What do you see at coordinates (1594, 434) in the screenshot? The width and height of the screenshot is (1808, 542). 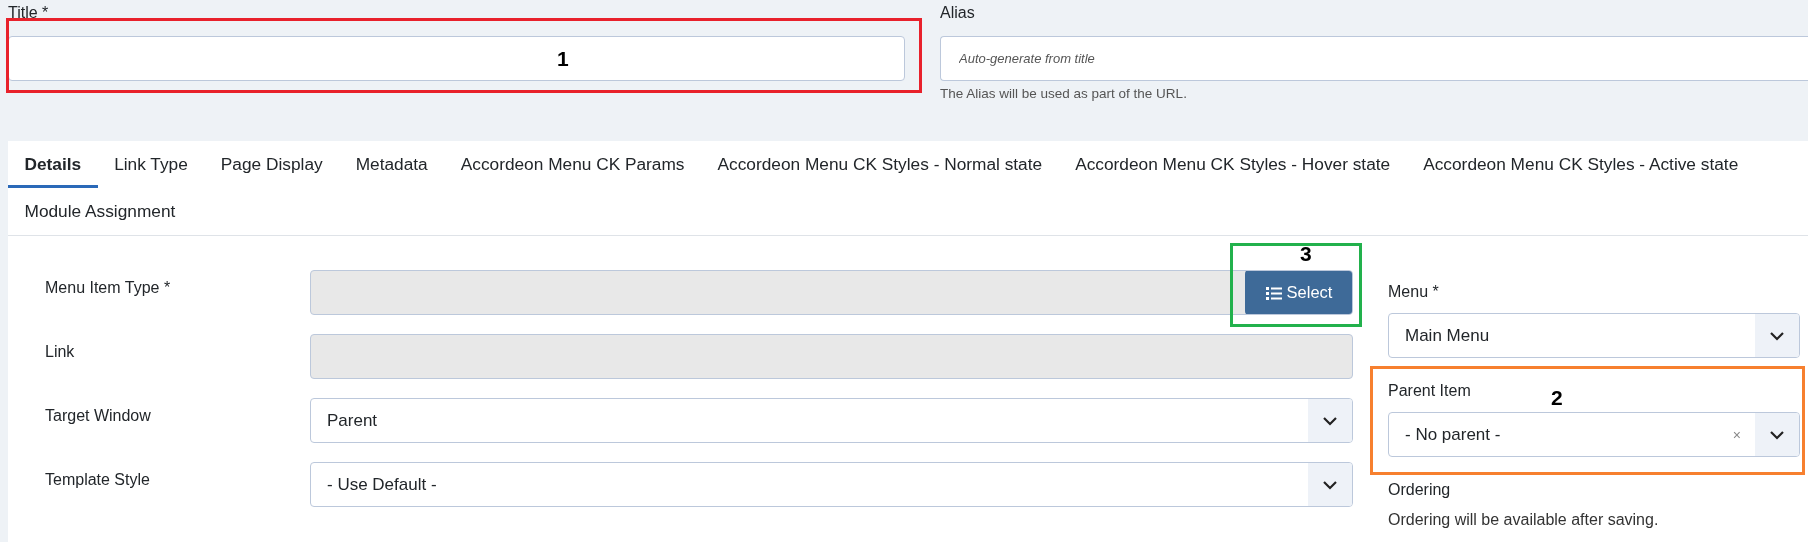 I see `select-field: - No parent - ×` at bounding box center [1594, 434].